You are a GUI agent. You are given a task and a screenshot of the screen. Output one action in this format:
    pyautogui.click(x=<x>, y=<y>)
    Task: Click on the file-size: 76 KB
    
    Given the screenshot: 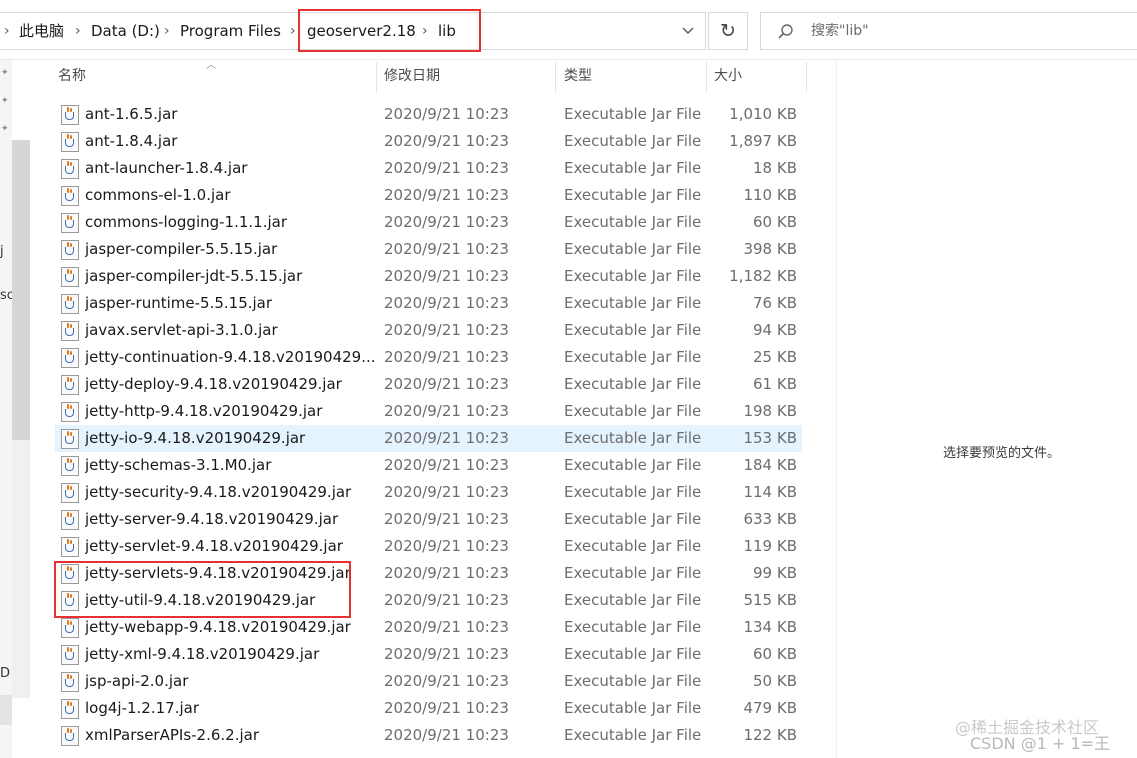 What is the action you would take?
    pyautogui.click(x=775, y=303)
    